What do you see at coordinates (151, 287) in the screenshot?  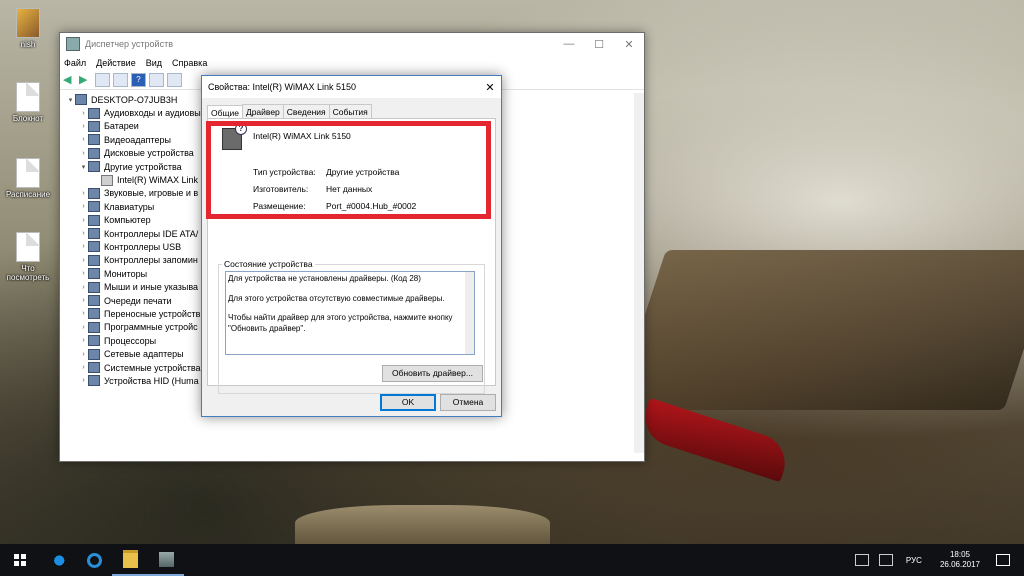 I see `tree-item-label: Мыши и иные указыва` at bounding box center [151, 287].